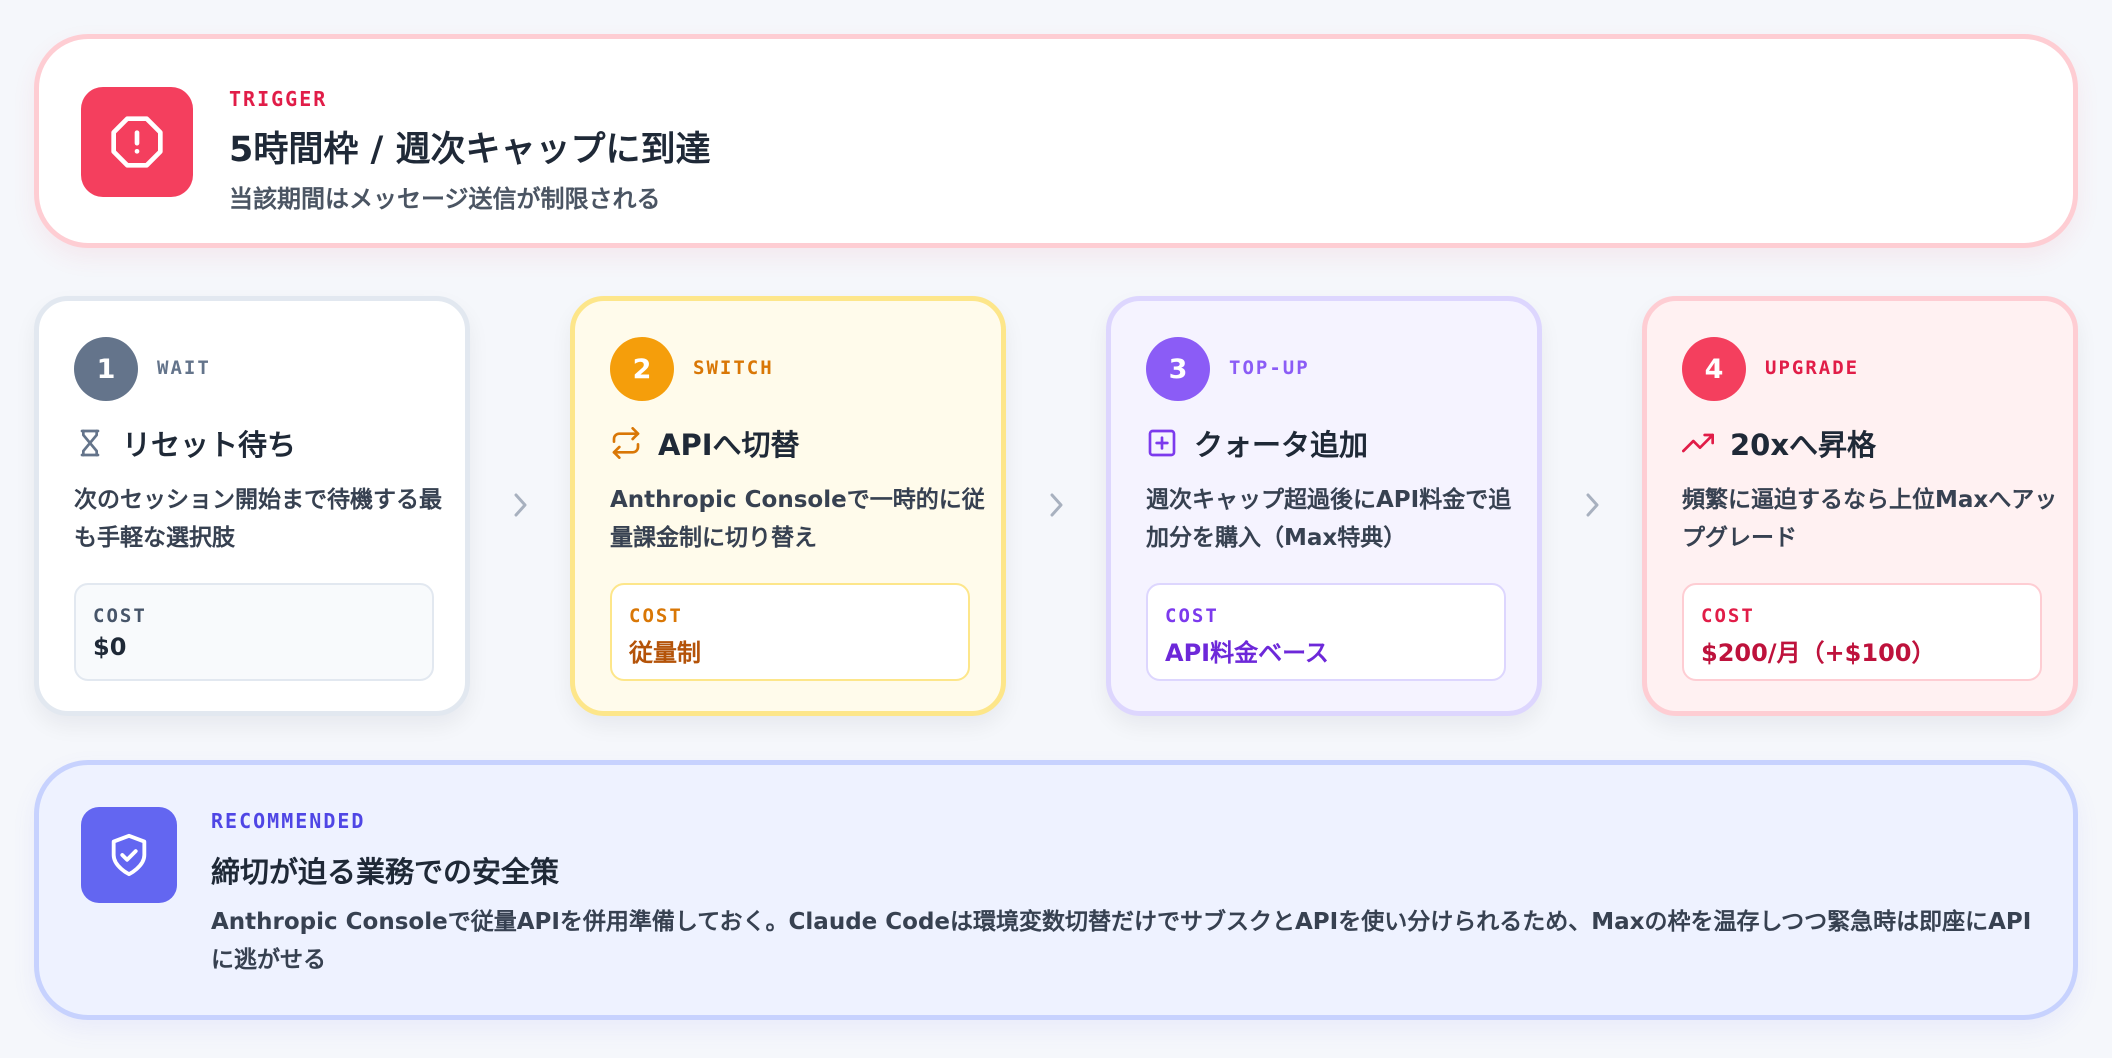  Describe the element at coordinates (1812, 368) in the screenshot. I see `step-tag: UPGRADE` at that location.